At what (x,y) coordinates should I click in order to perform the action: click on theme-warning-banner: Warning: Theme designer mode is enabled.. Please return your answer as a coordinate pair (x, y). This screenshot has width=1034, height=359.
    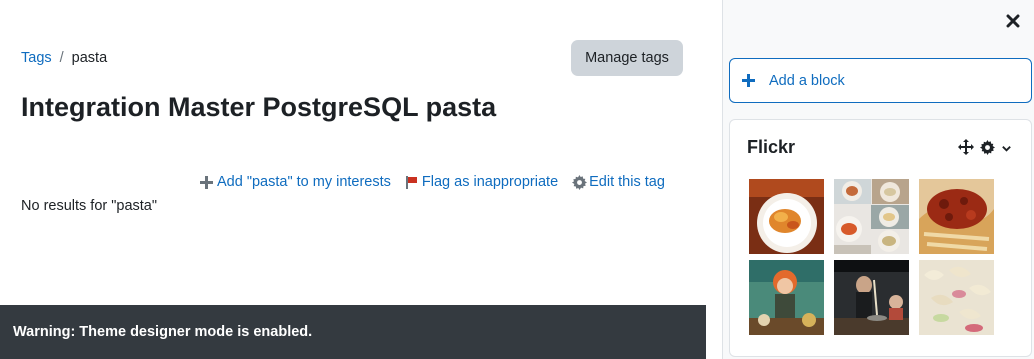
    Looking at the image, I should click on (353, 332).